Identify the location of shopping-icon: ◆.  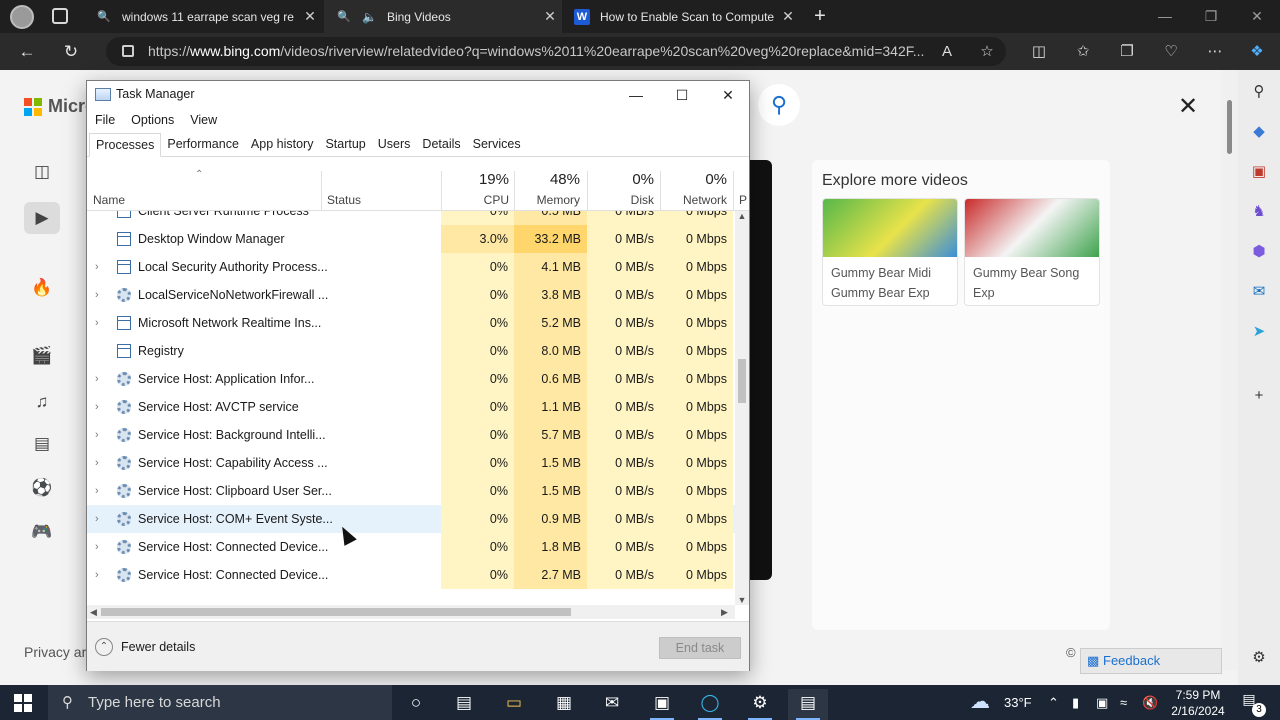
(1259, 132).